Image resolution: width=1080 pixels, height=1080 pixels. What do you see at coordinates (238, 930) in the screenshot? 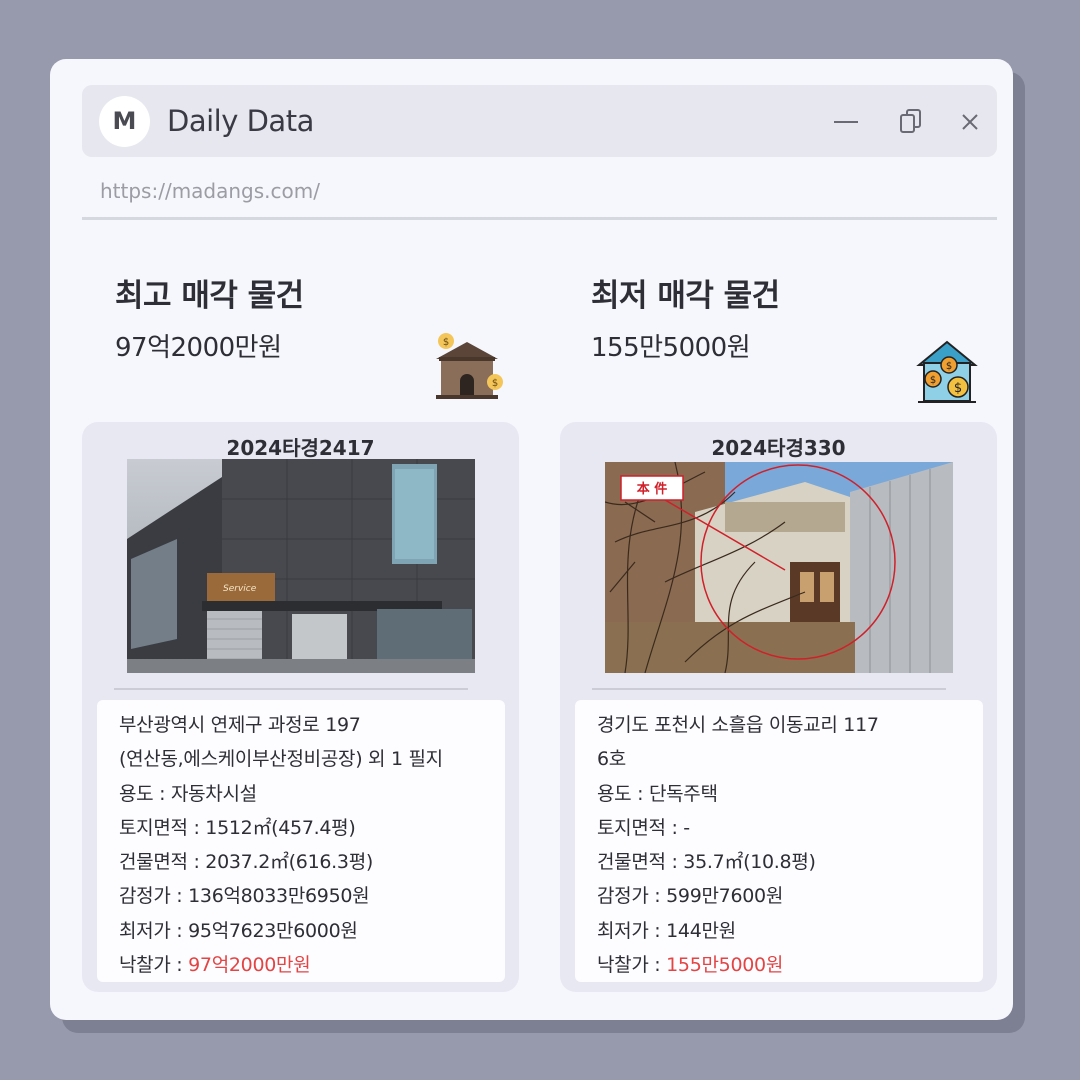
I see `minimum-price: 최저가 : 95억7623만6000원` at bounding box center [238, 930].